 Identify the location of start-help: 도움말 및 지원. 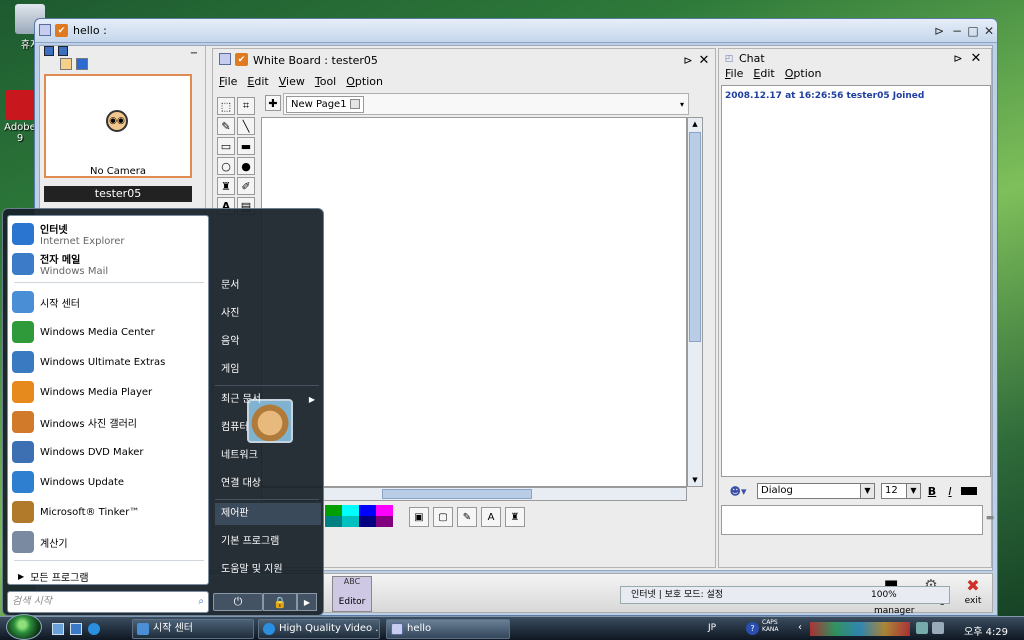
(268, 570).